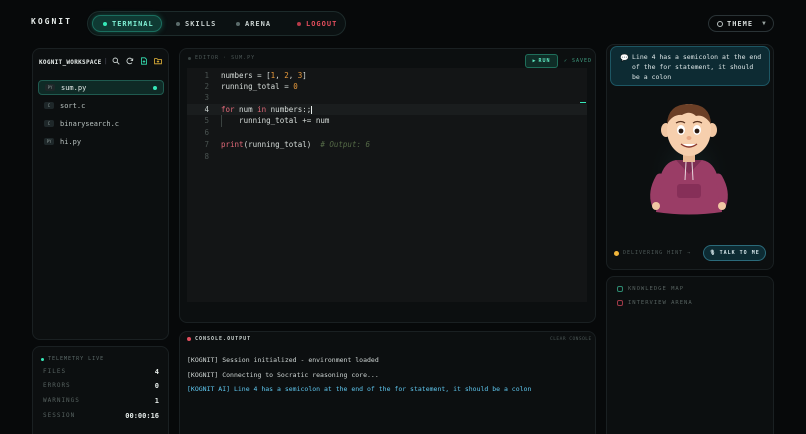  I want to click on line-number: 2, so click(206, 86).